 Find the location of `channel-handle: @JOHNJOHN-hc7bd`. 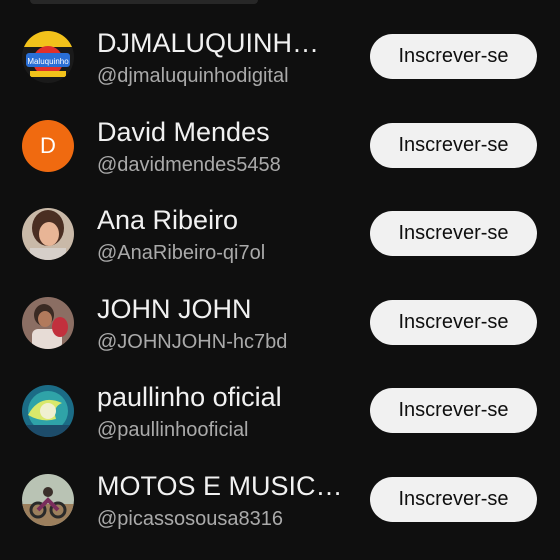

channel-handle: @JOHNJOHN-hc7bd is located at coordinates (192, 341).